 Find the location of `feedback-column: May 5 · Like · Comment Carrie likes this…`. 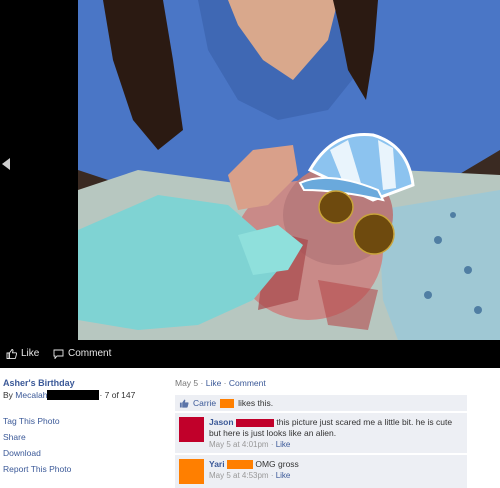

feedback-column: May 5 · Like · Comment Carrie likes this… is located at coordinates (321, 433).